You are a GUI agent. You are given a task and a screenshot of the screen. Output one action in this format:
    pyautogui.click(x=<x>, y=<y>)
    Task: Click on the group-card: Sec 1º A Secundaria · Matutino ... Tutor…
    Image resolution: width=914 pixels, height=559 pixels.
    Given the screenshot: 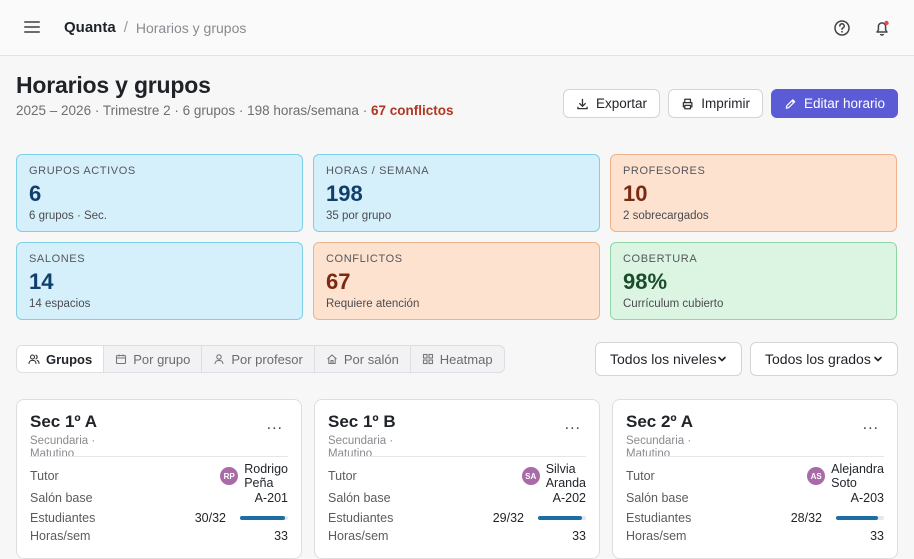 What is the action you would take?
    pyautogui.click(x=159, y=479)
    